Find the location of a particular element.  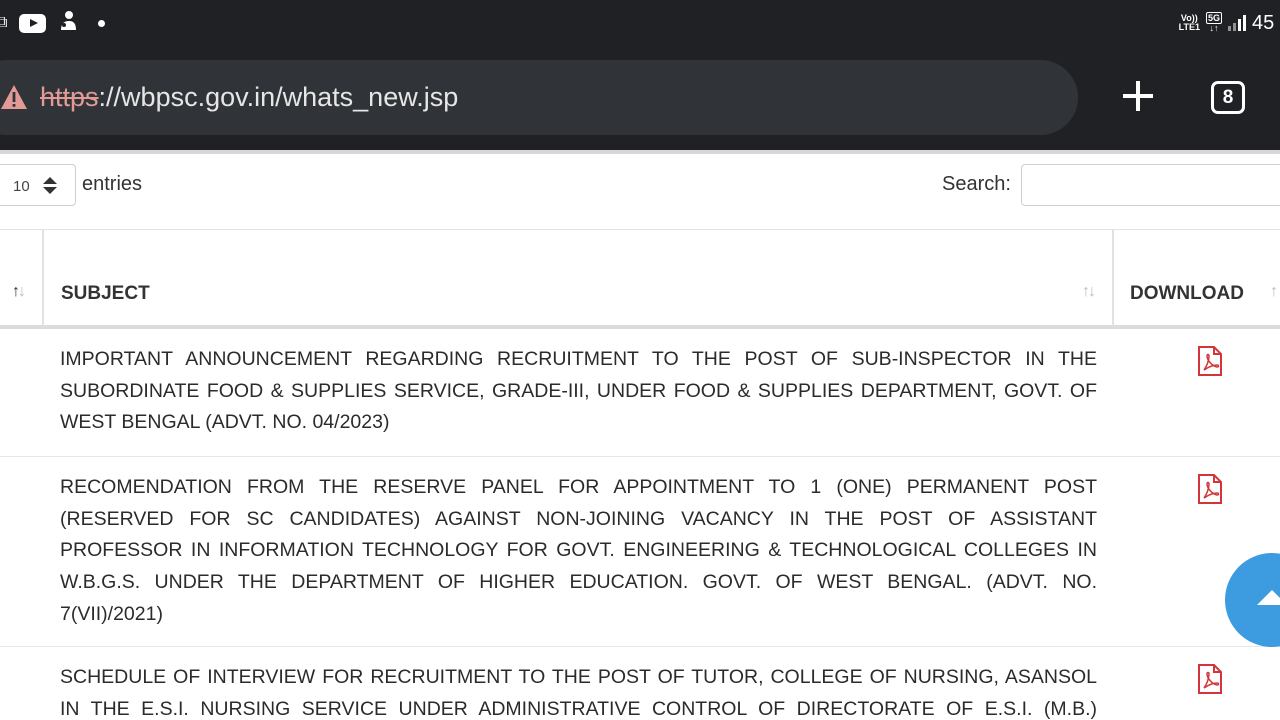

entries-length-value: 10 is located at coordinates (21, 186).